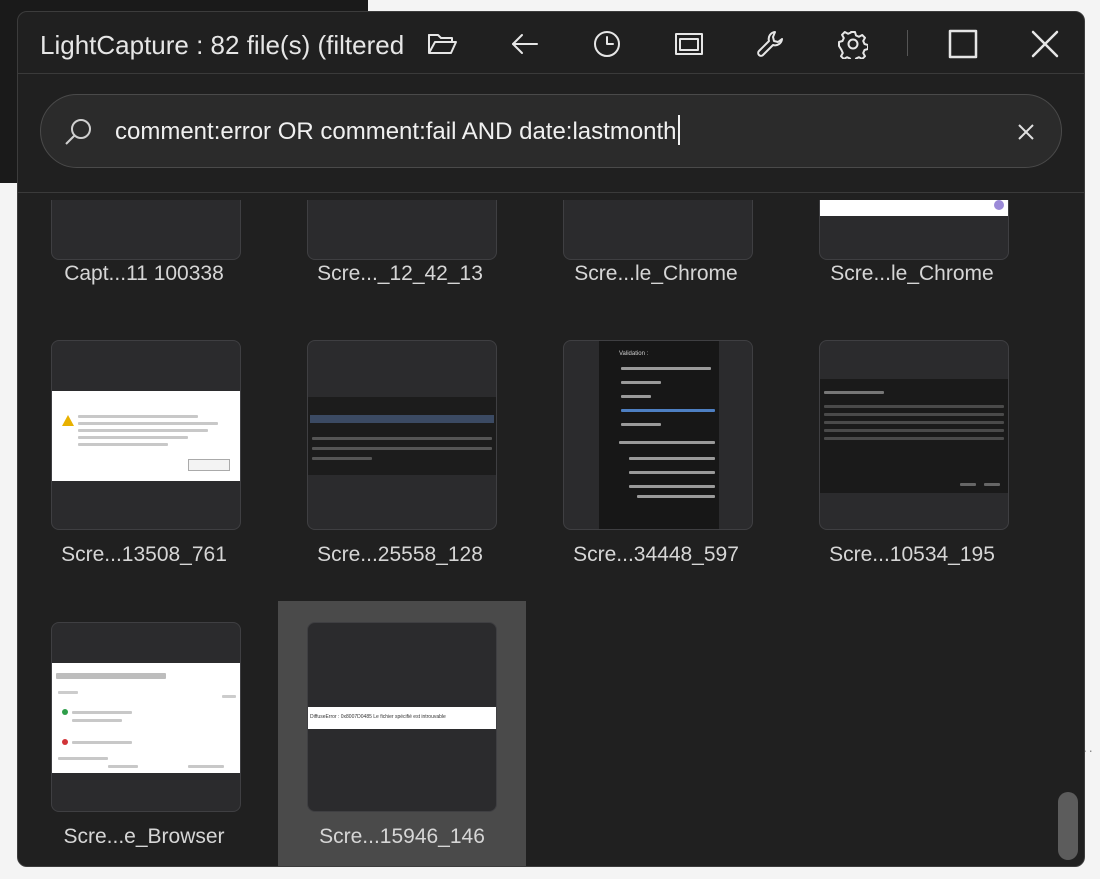 The height and width of the screenshot is (879, 1100). I want to click on text-caret, so click(678, 130).